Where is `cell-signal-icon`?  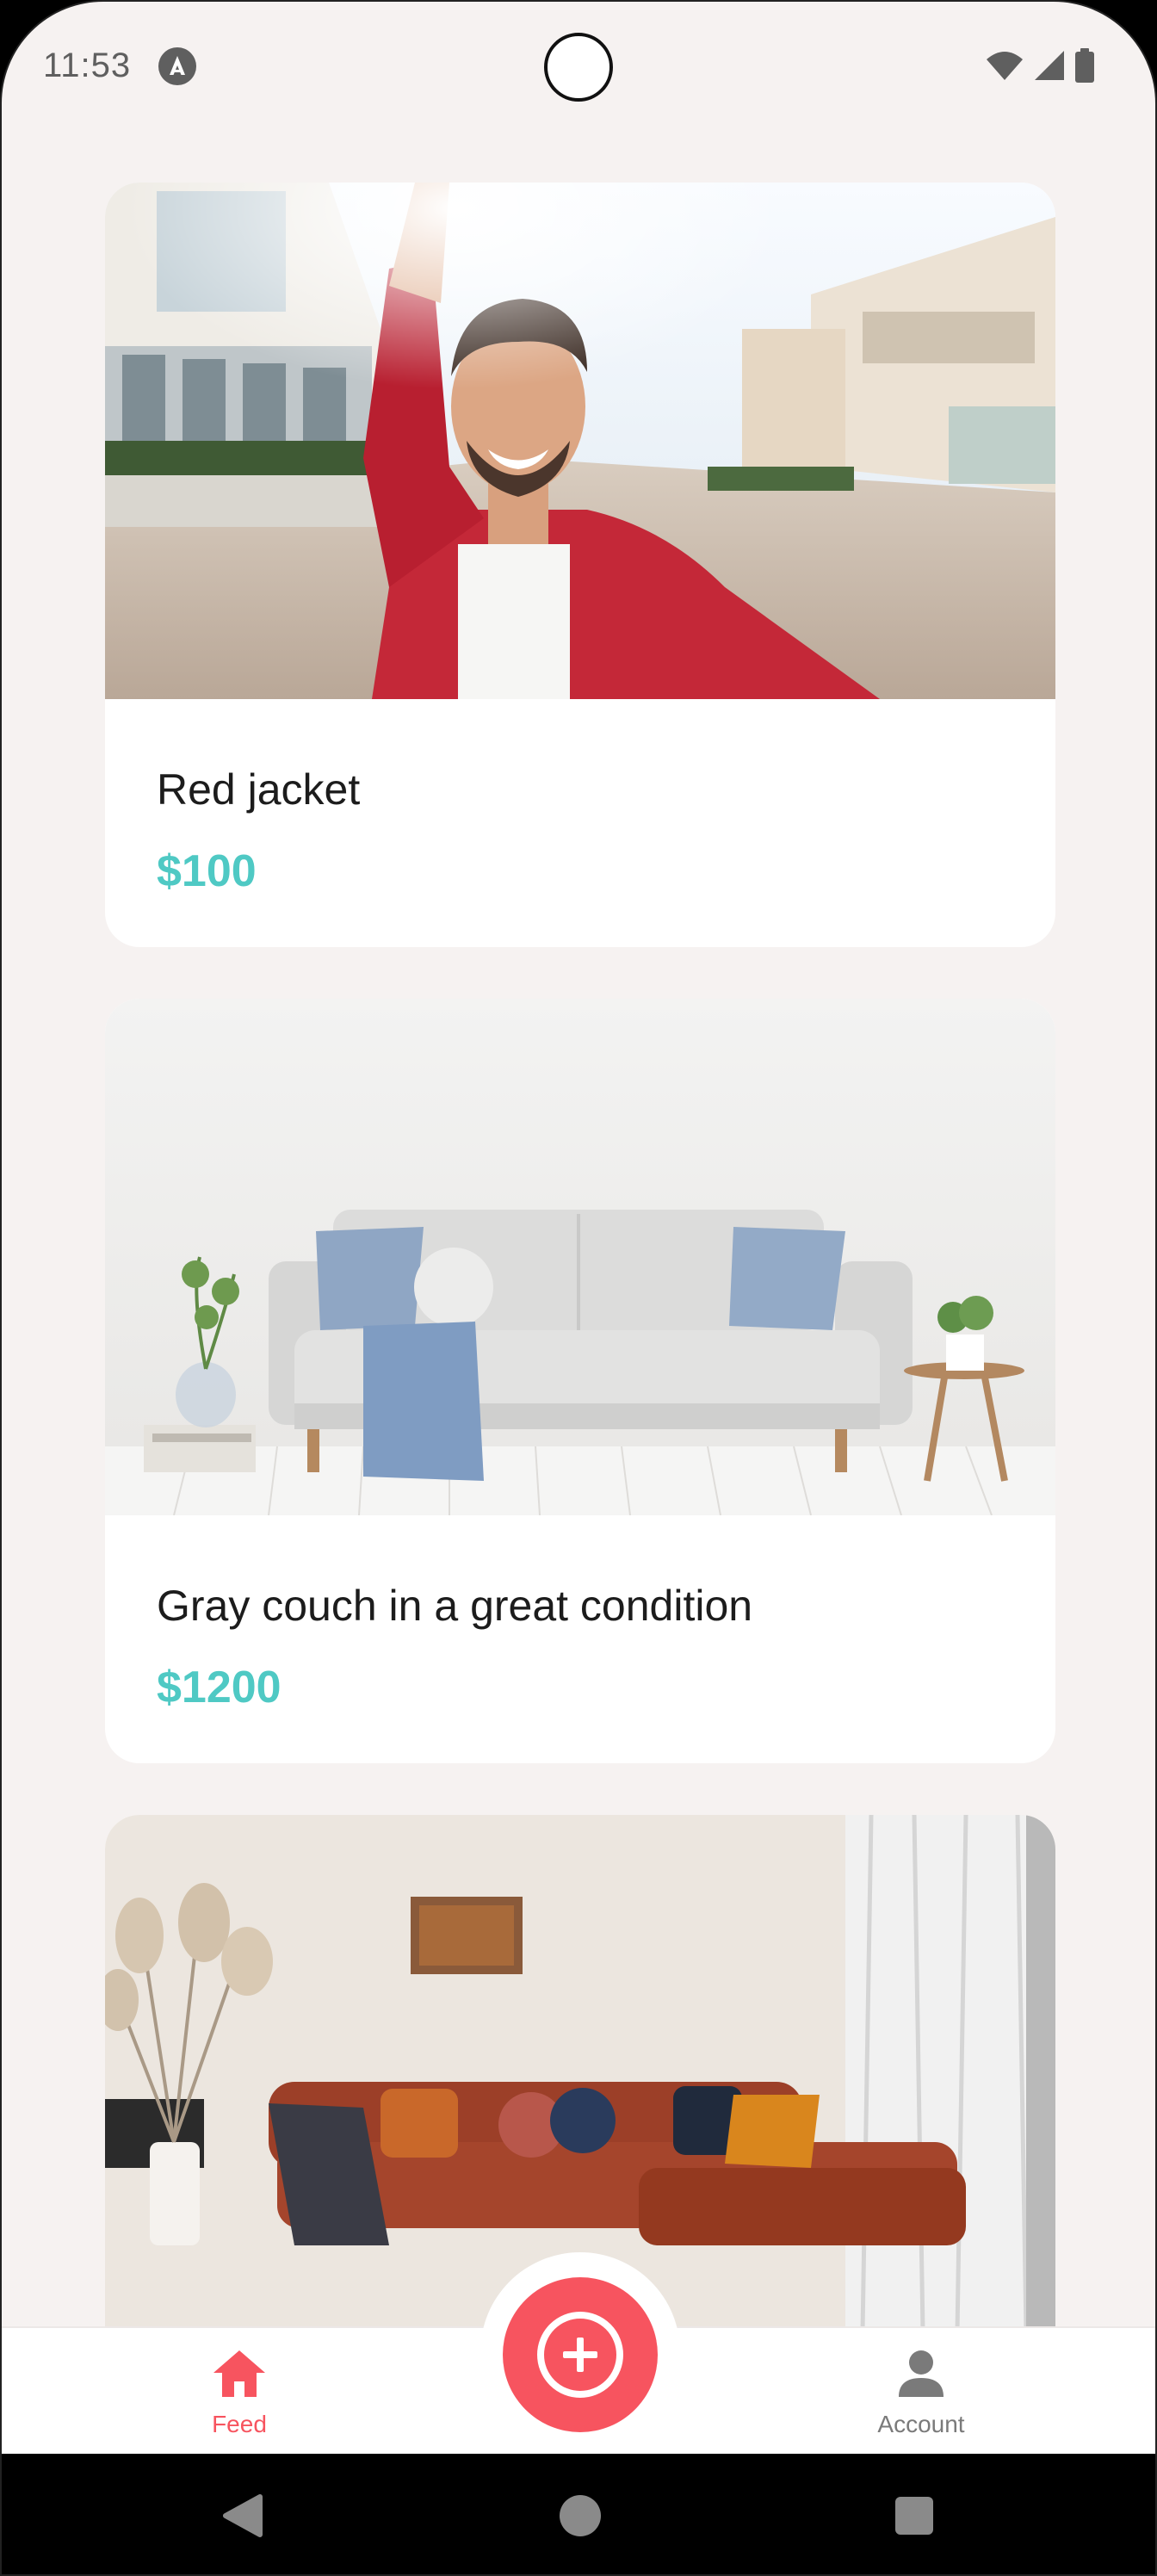 cell-signal-icon is located at coordinates (1049, 65).